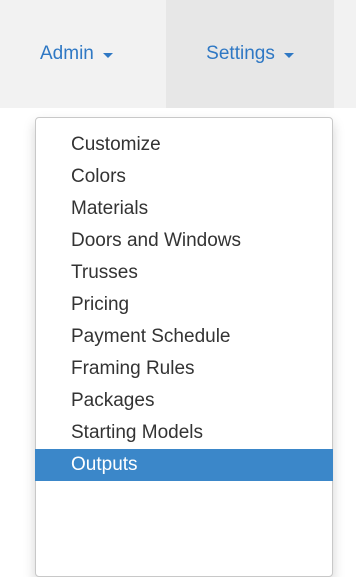 The height and width of the screenshot is (577, 356). What do you see at coordinates (184, 305) in the screenshot?
I see `menu-item-pricing: Pricing` at bounding box center [184, 305].